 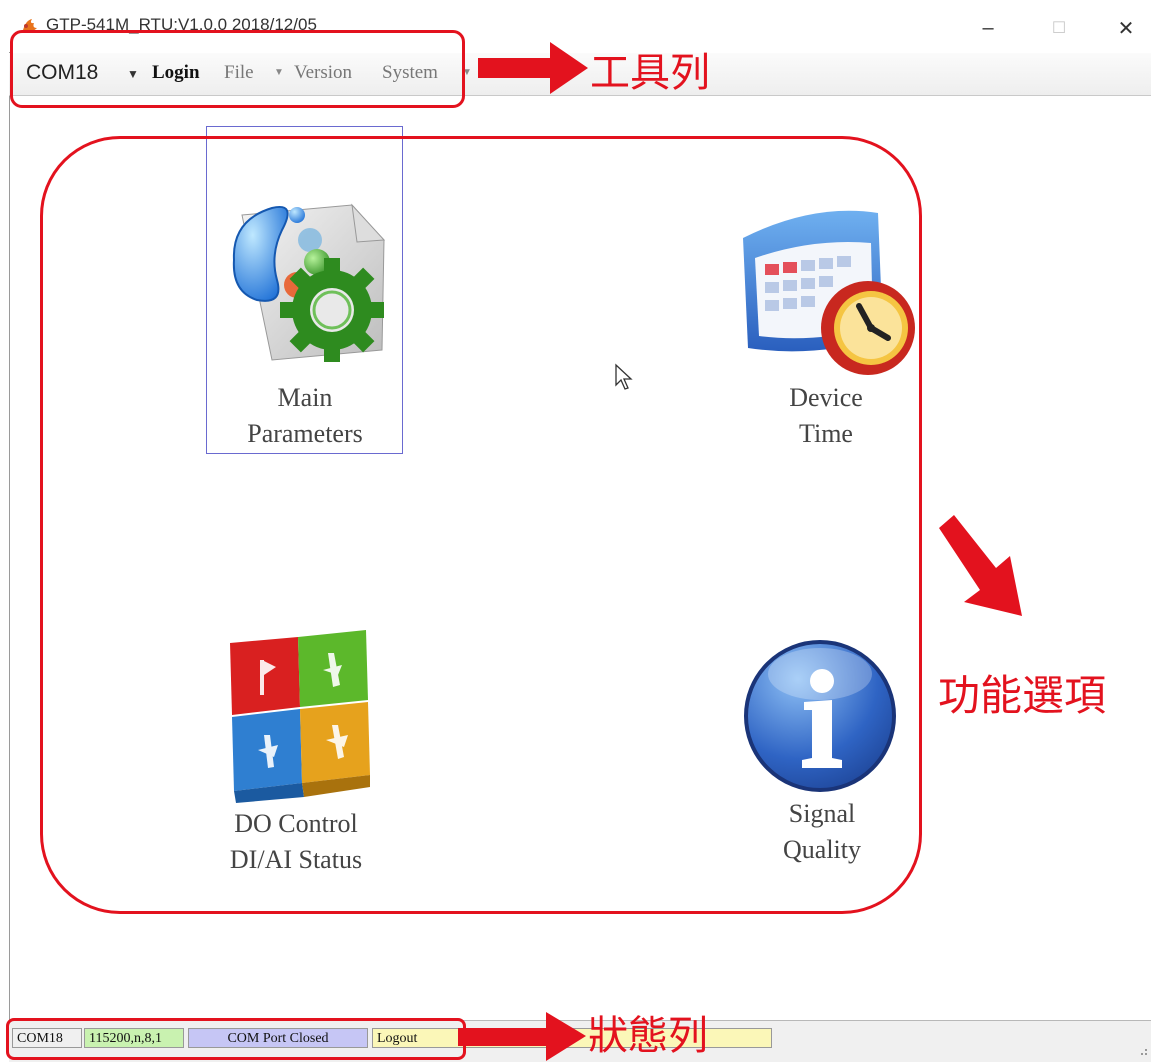 I want to click on functions-annotation-label: 功能選項, so click(x=1022, y=695).